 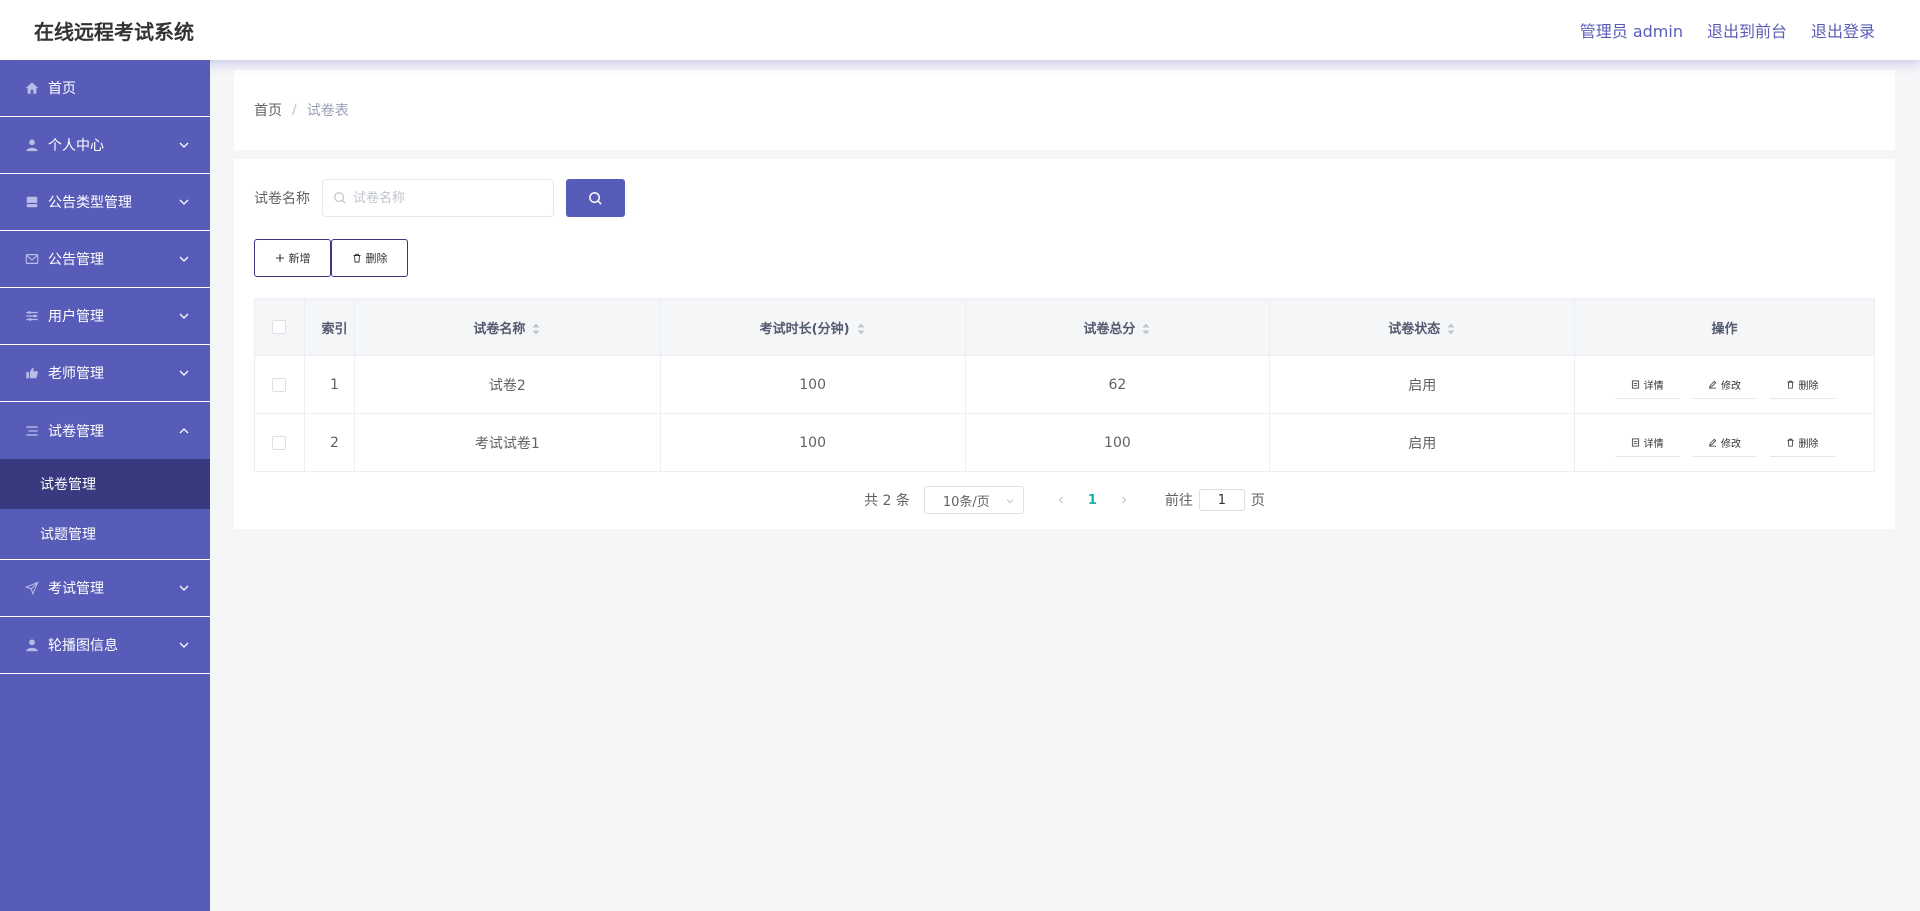 I want to click on sidebar-item-label: 首页, so click(x=62, y=89).